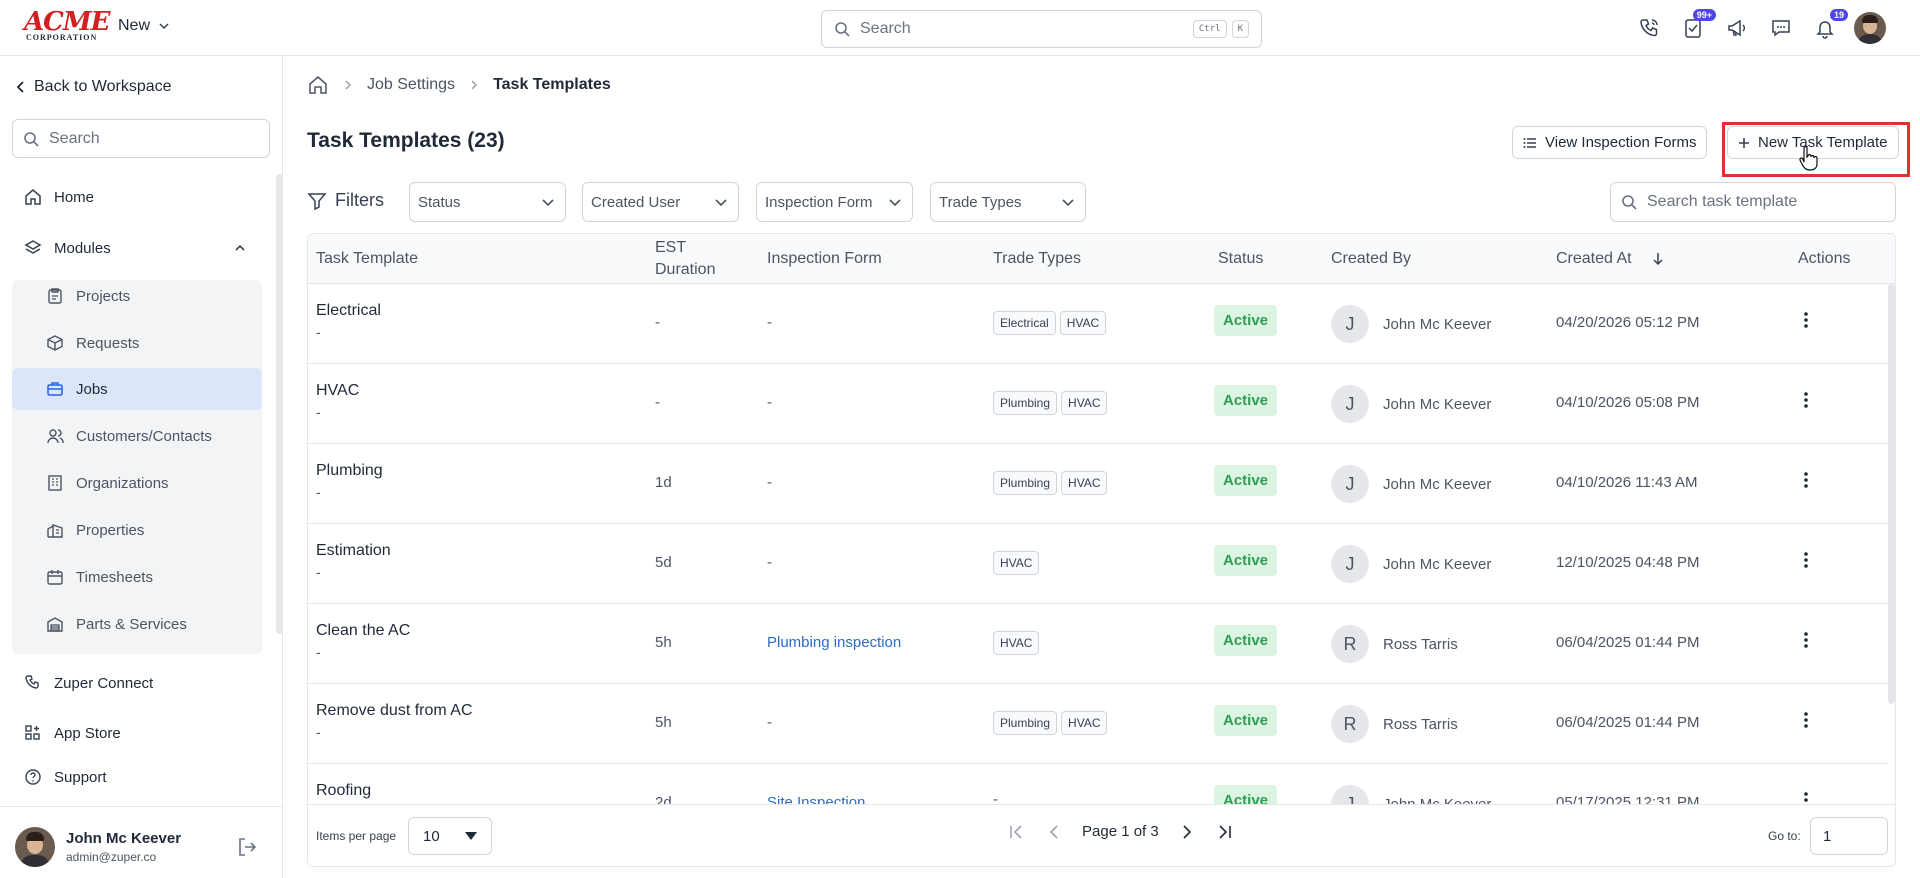 The height and width of the screenshot is (878, 1920). What do you see at coordinates (1024, 323) in the screenshot?
I see `trade-type-chip: Electrical` at bounding box center [1024, 323].